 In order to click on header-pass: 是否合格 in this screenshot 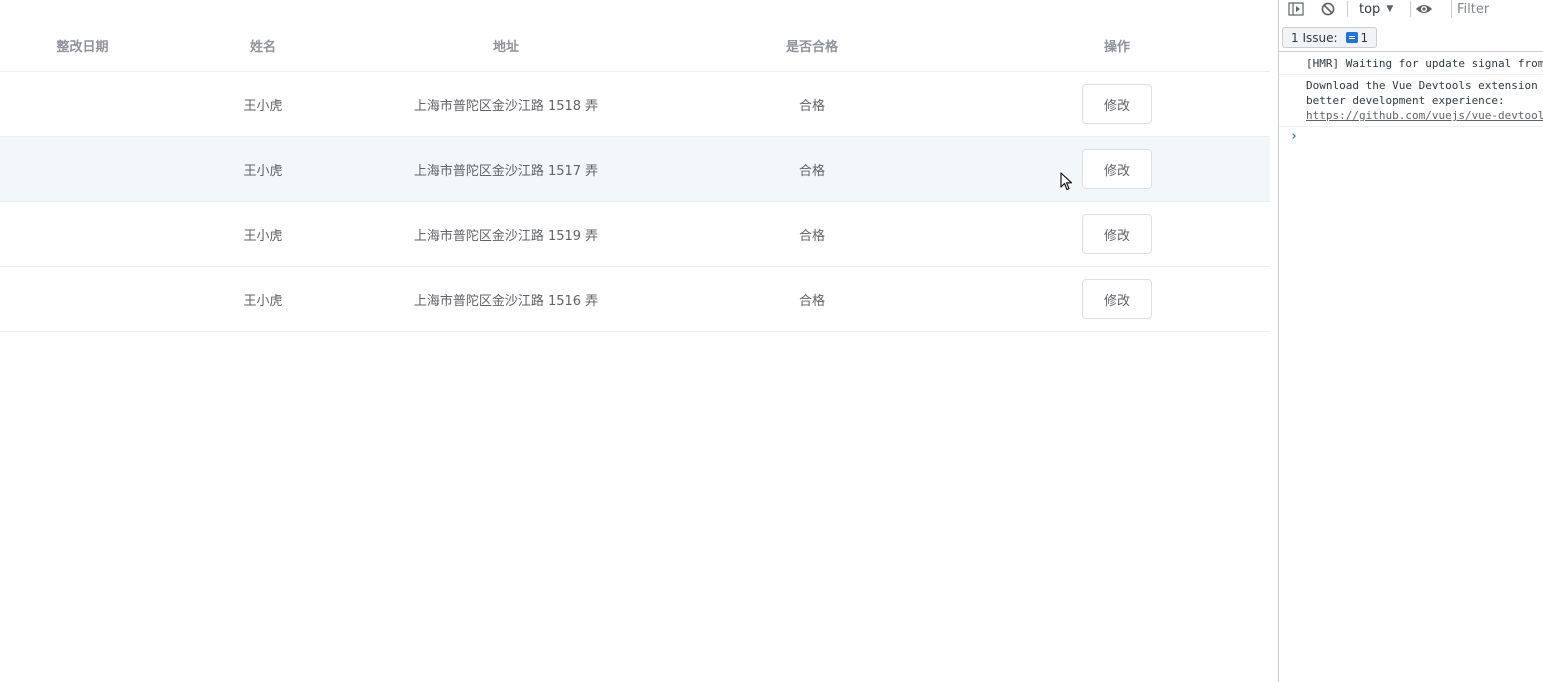, I will do `click(812, 45)`.